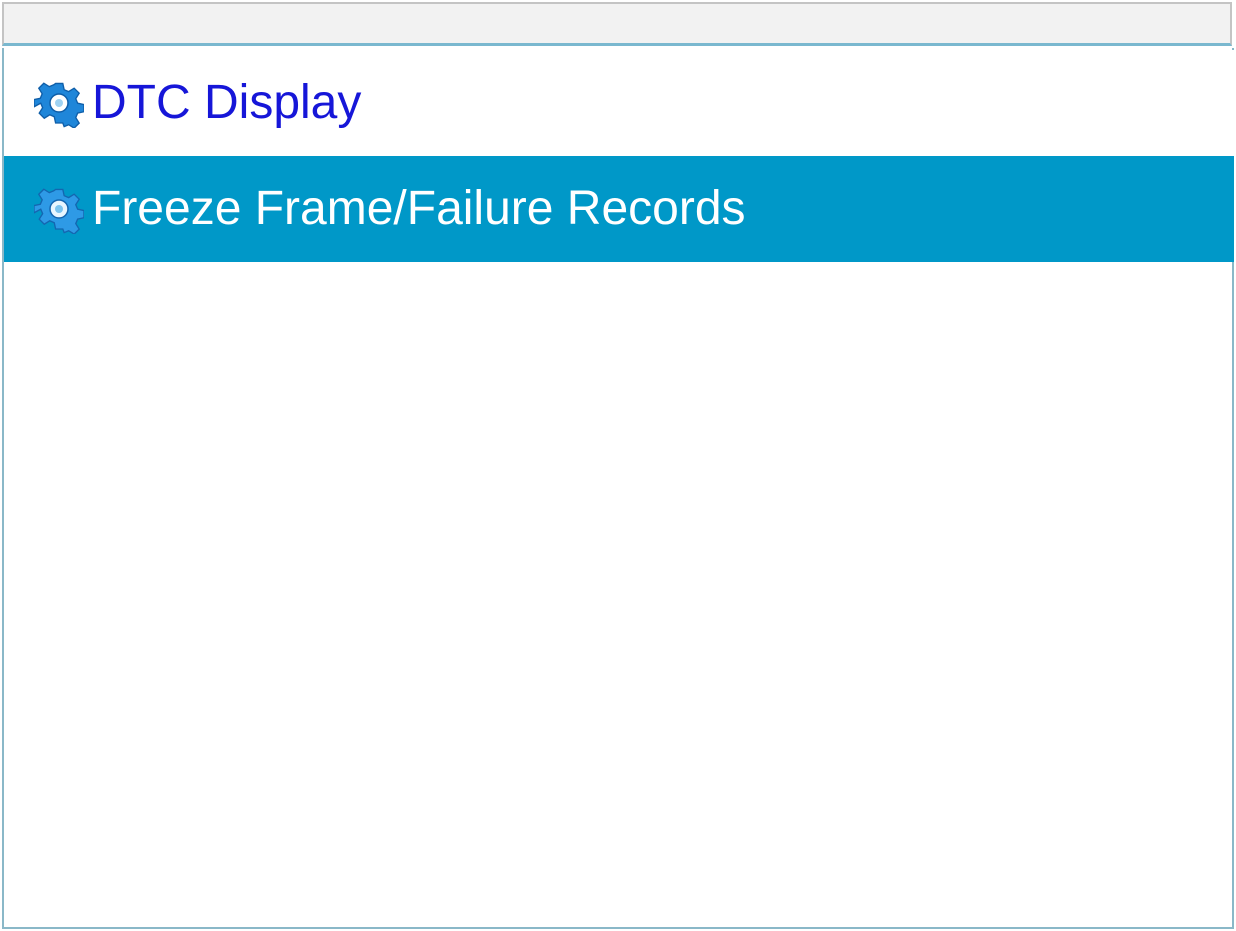  I want to click on menu-item-freeze-frame-failure-records: Freeze Frame/Failure Records, so click(619, 209).